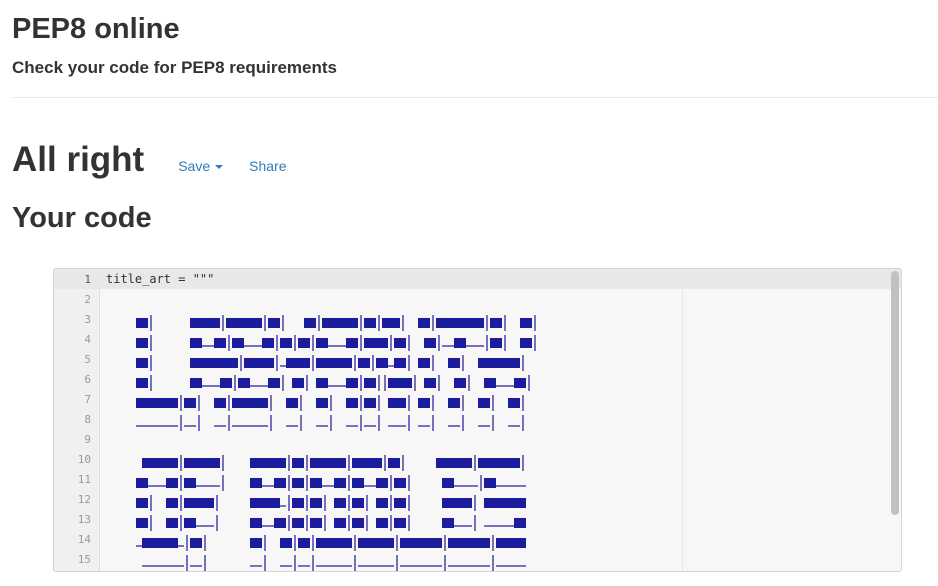 This screenshot has width=938, height=586. I want to click on ascii-art-block-bottom, so click(331, 512).